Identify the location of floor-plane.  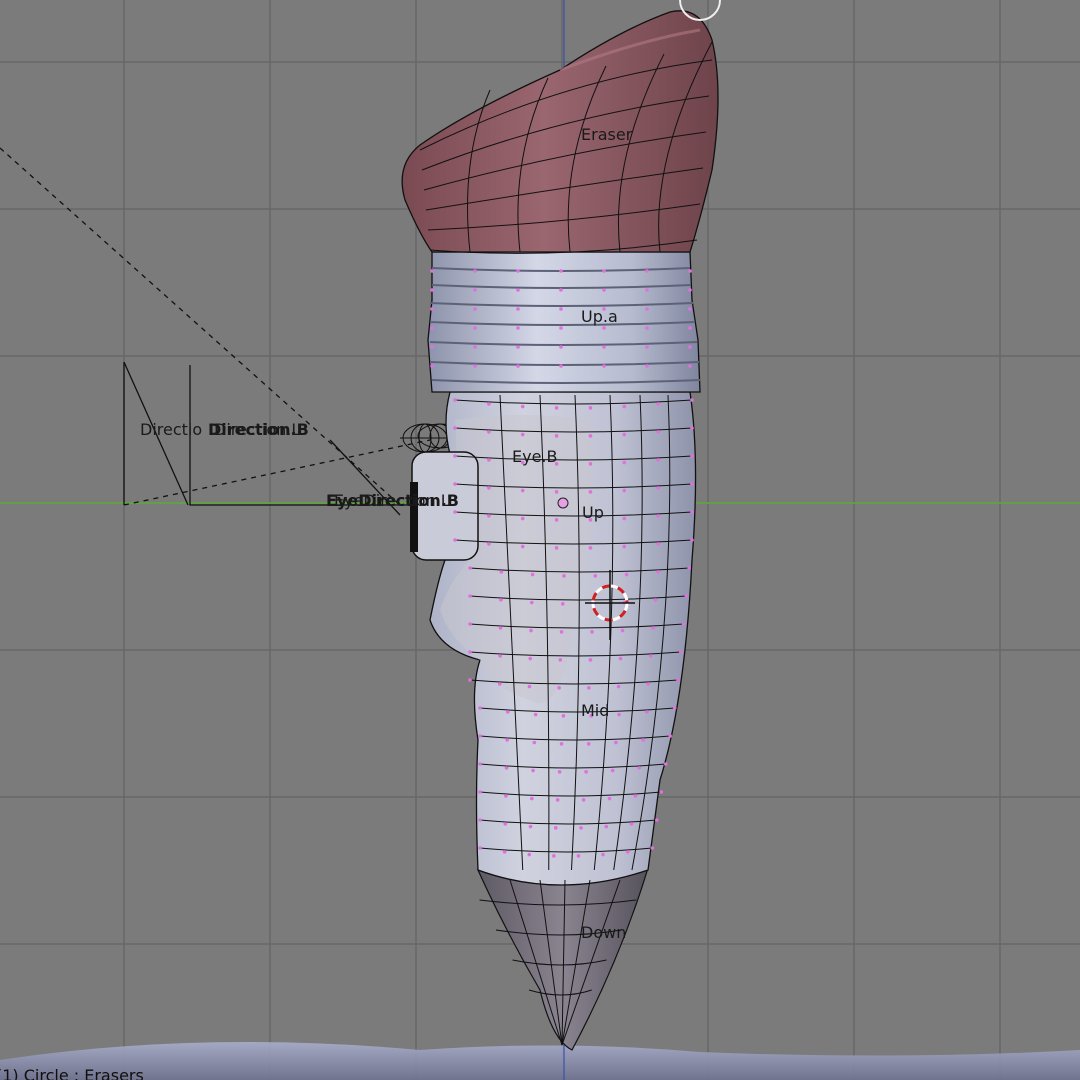
(540, 1061).